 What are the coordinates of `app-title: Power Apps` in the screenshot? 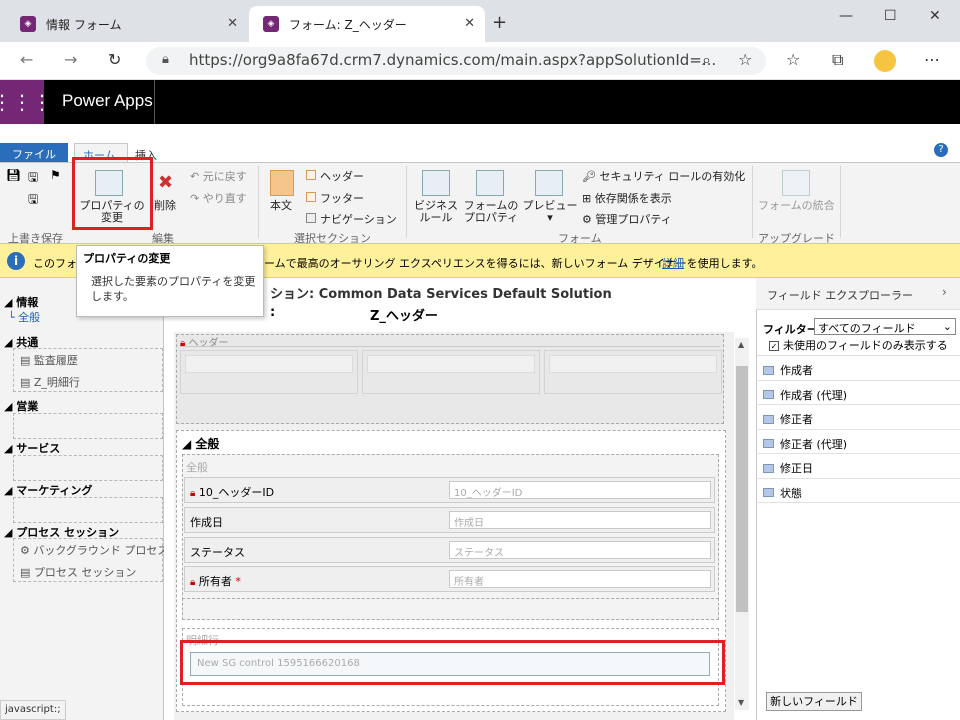 It's located at (107, 101).